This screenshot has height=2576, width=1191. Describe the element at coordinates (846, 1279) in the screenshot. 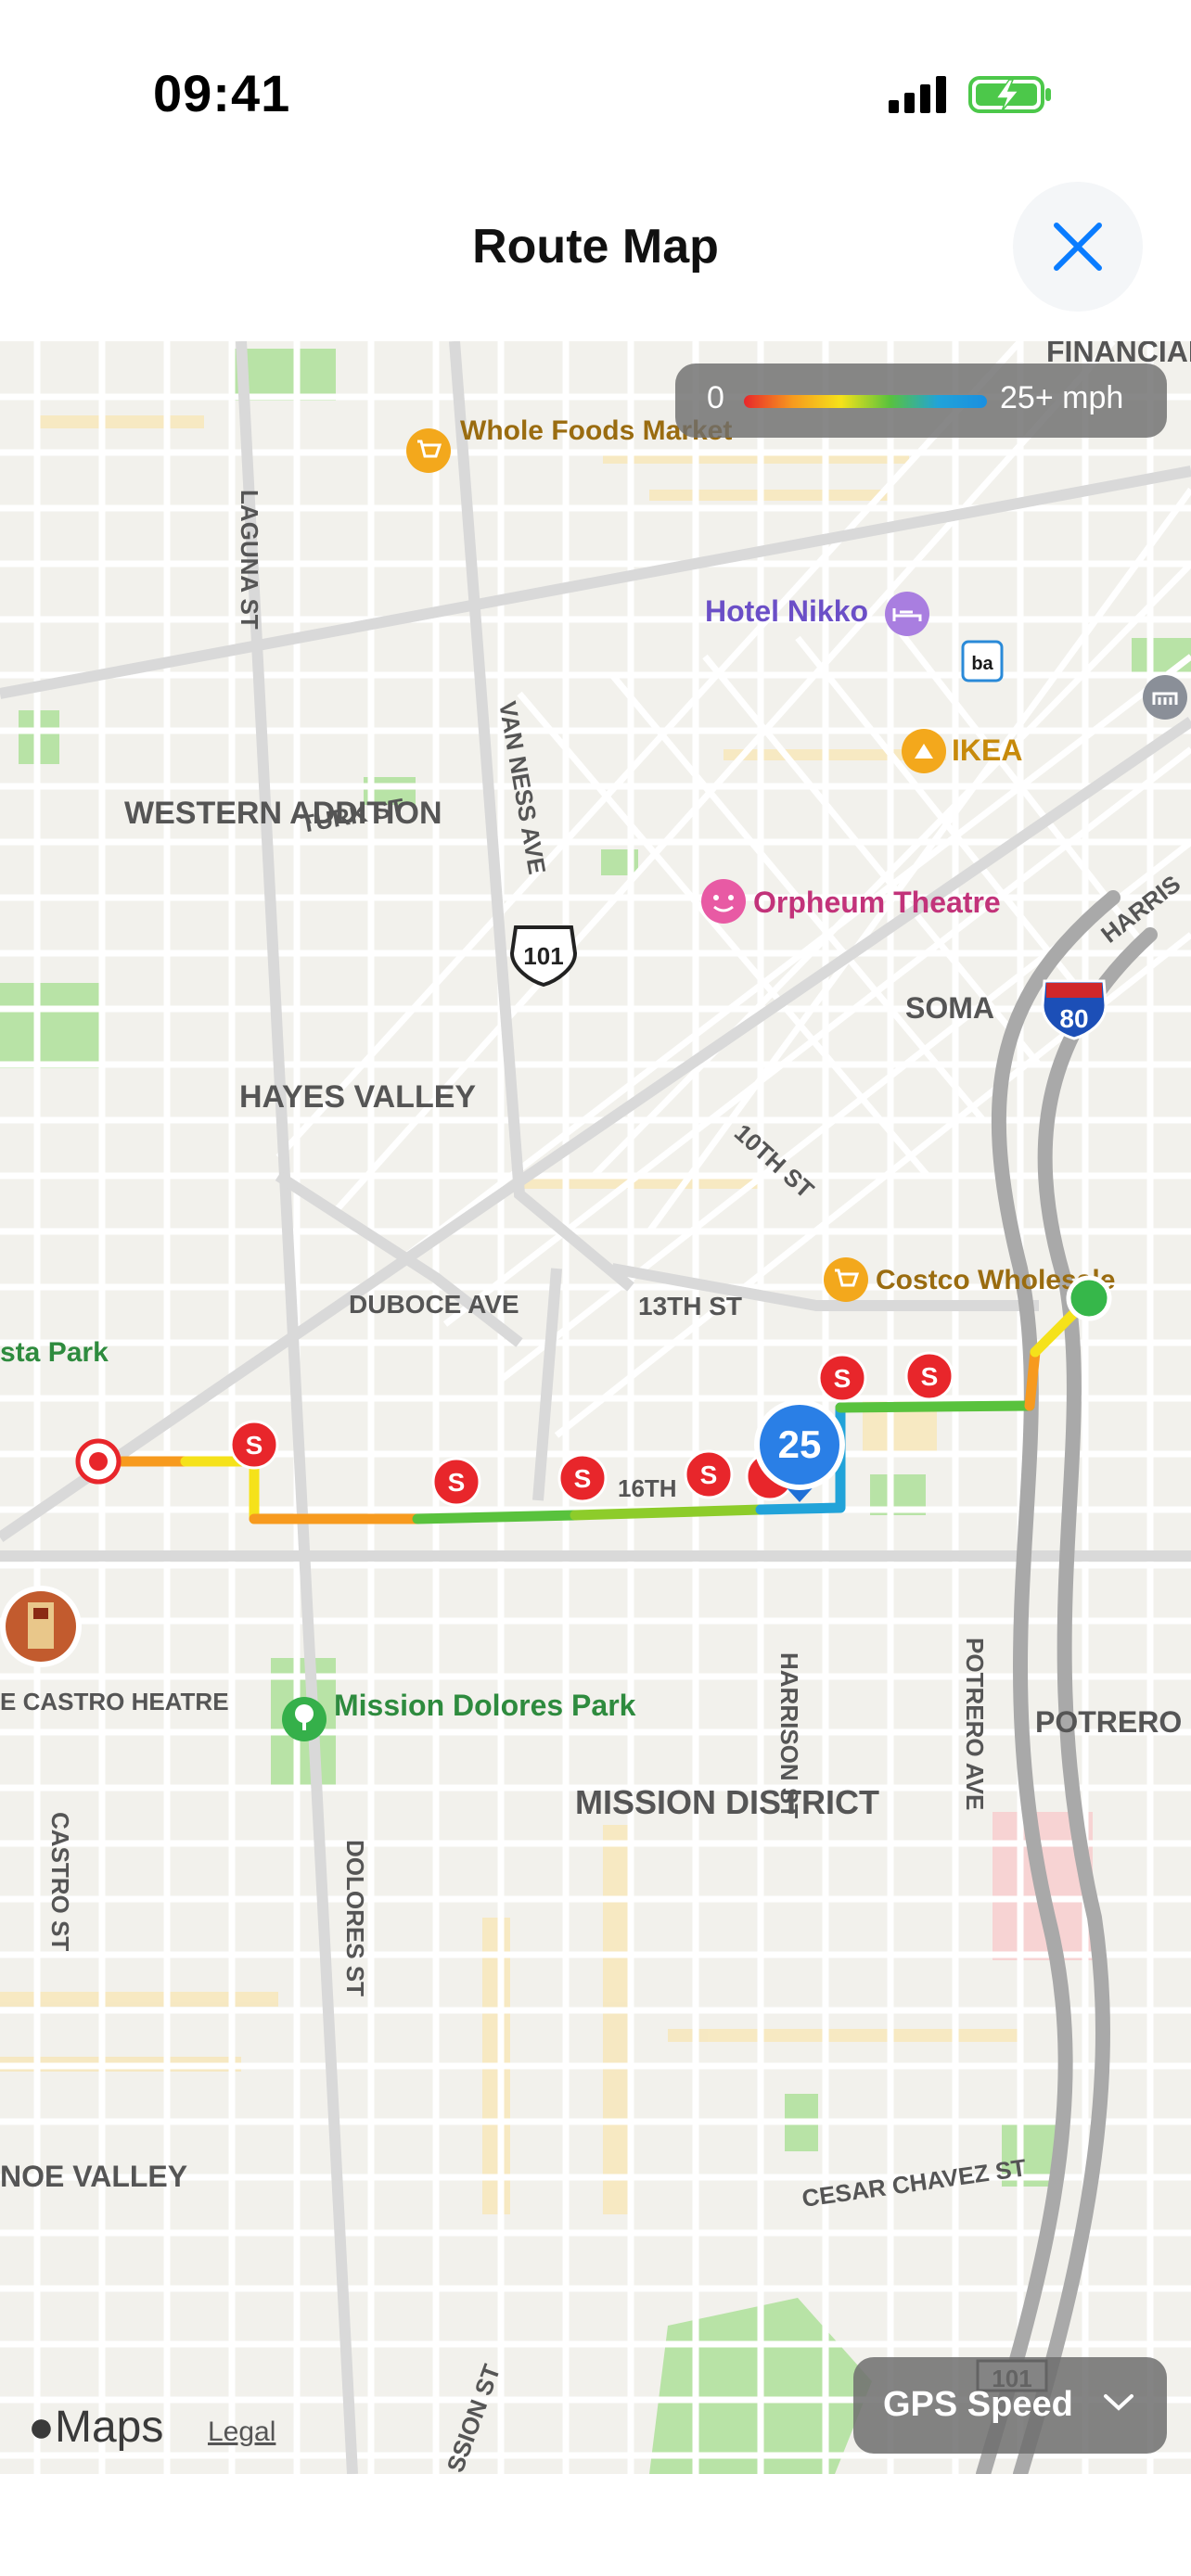

I see `costco-cart-icon` at that location.